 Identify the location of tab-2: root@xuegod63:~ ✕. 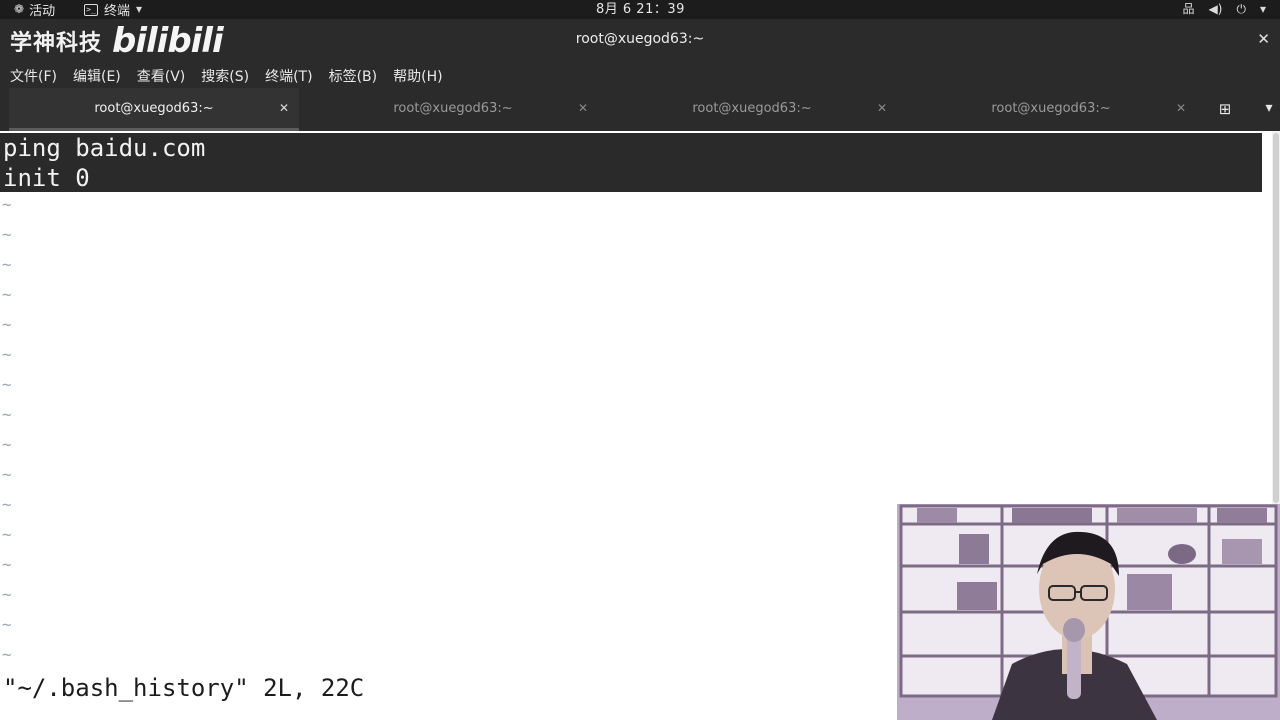
(453, 109).